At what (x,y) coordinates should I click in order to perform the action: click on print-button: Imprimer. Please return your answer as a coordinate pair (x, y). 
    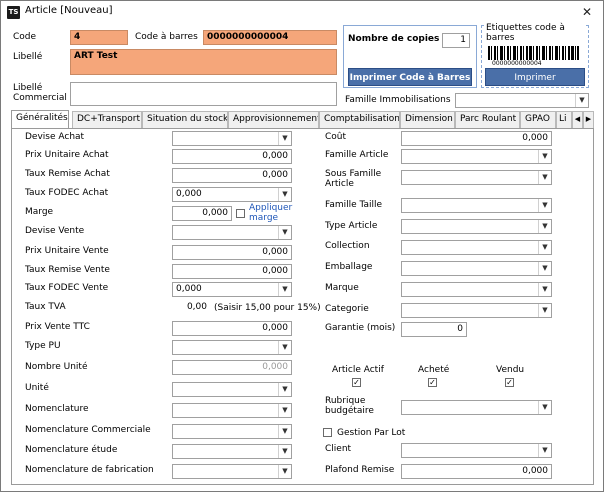
    Looking at the image, I should click on (535, 77).